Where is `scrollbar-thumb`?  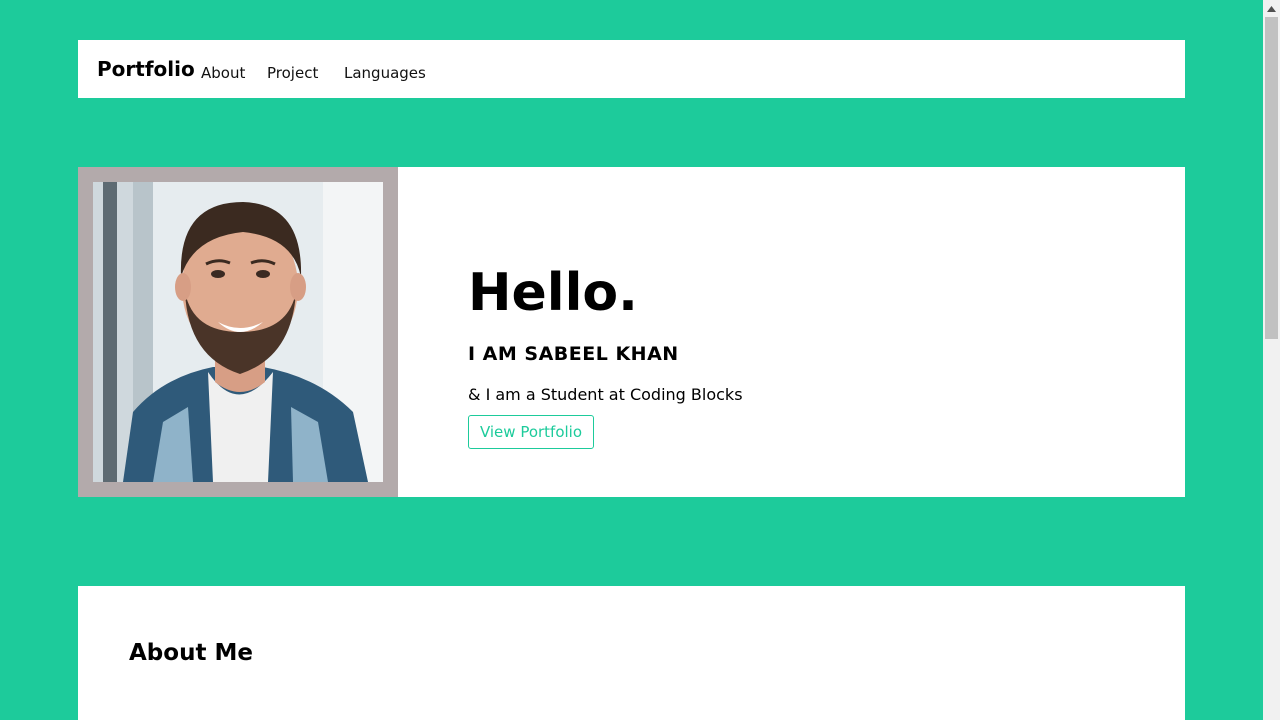 scrollbar-thumb is located at coordinates (1271, 178).